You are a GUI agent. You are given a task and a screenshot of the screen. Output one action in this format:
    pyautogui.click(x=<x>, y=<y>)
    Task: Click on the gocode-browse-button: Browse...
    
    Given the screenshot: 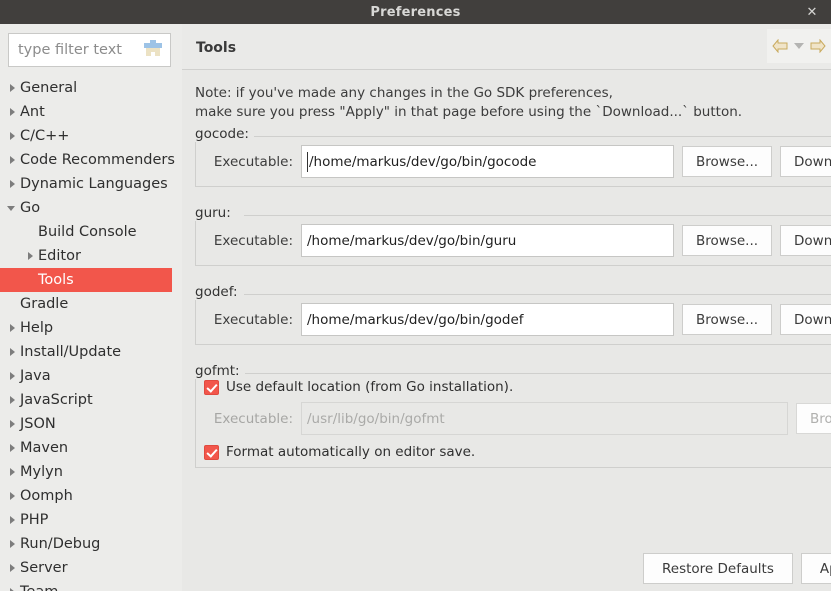 What is the action you would take?
    pyautogui.click(x=727, y=161)
    